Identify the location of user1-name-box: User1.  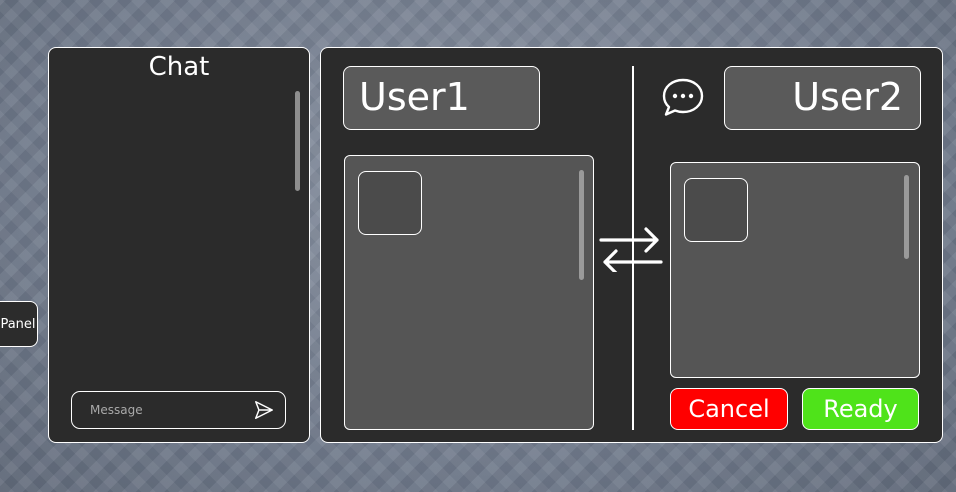
(441, 98).